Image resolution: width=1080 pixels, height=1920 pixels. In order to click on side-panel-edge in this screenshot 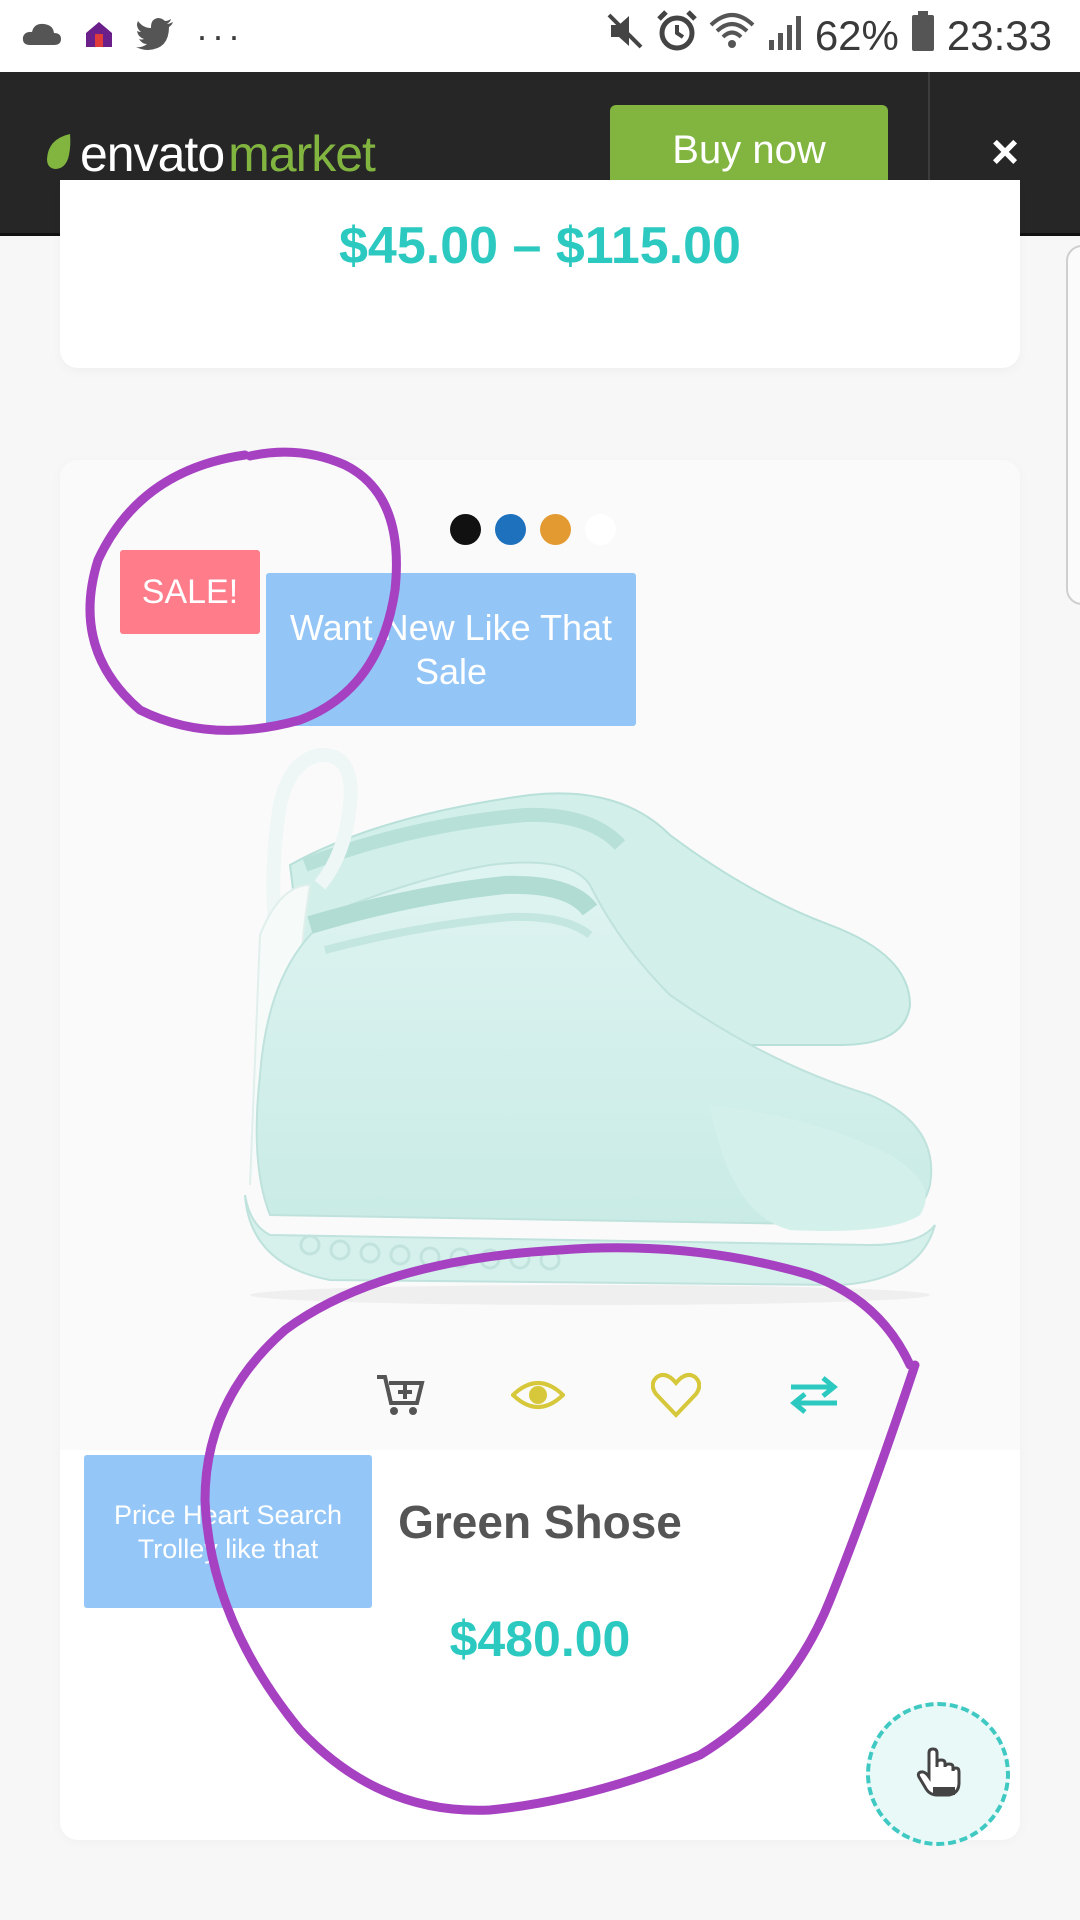, I will do `click(1073, 425)`.